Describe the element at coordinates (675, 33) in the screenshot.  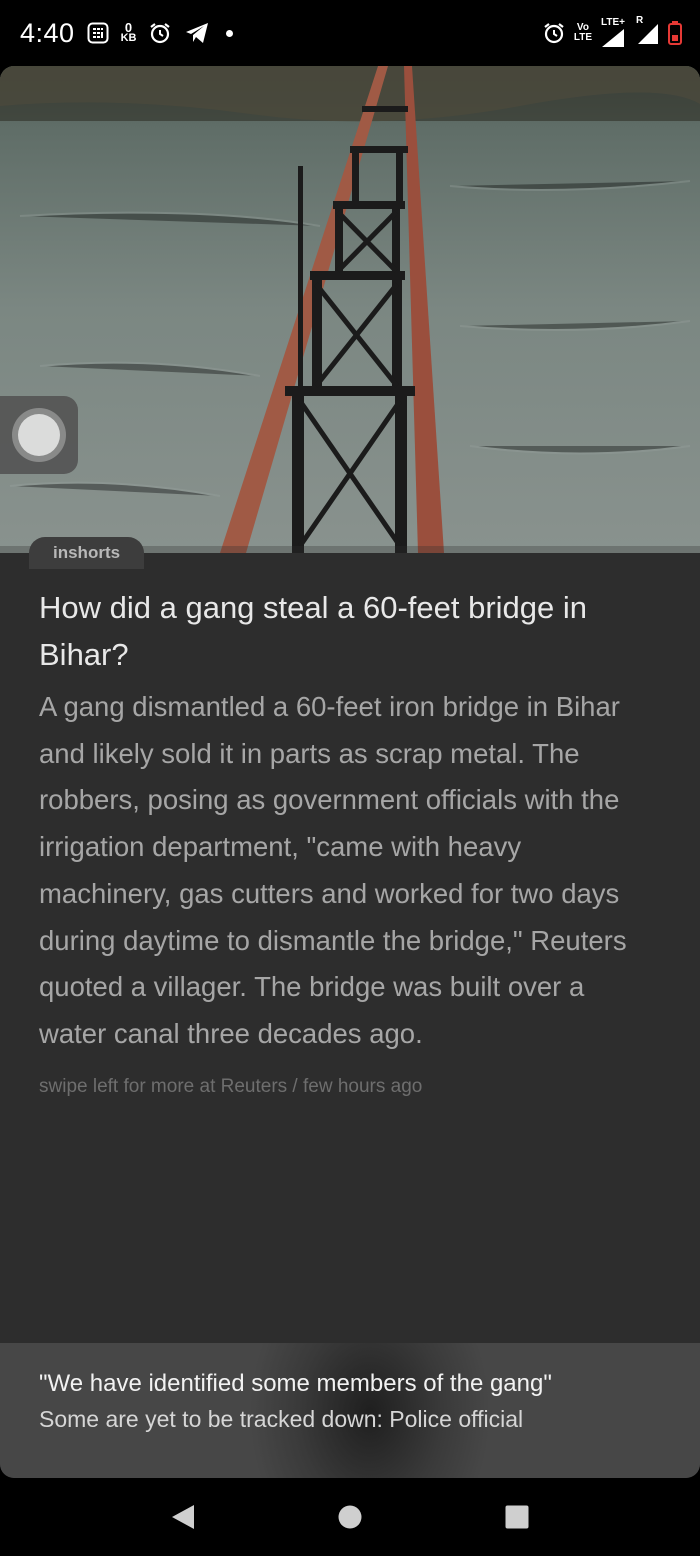
I see `battery-low-icon` at that location.